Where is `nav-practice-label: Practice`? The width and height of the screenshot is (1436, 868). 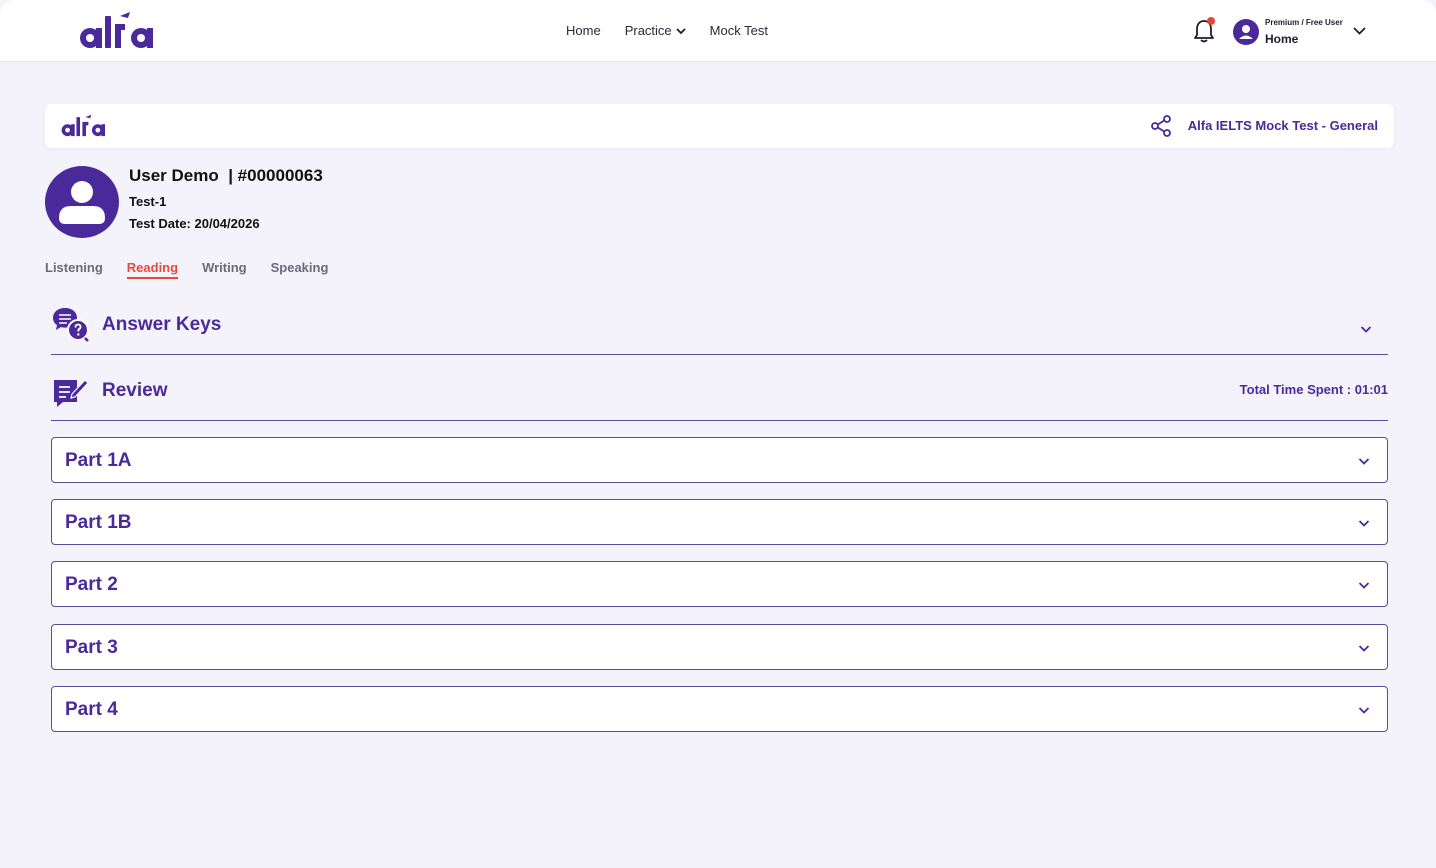
nav-practice-label: Practice is located at coordinates (648, 30).